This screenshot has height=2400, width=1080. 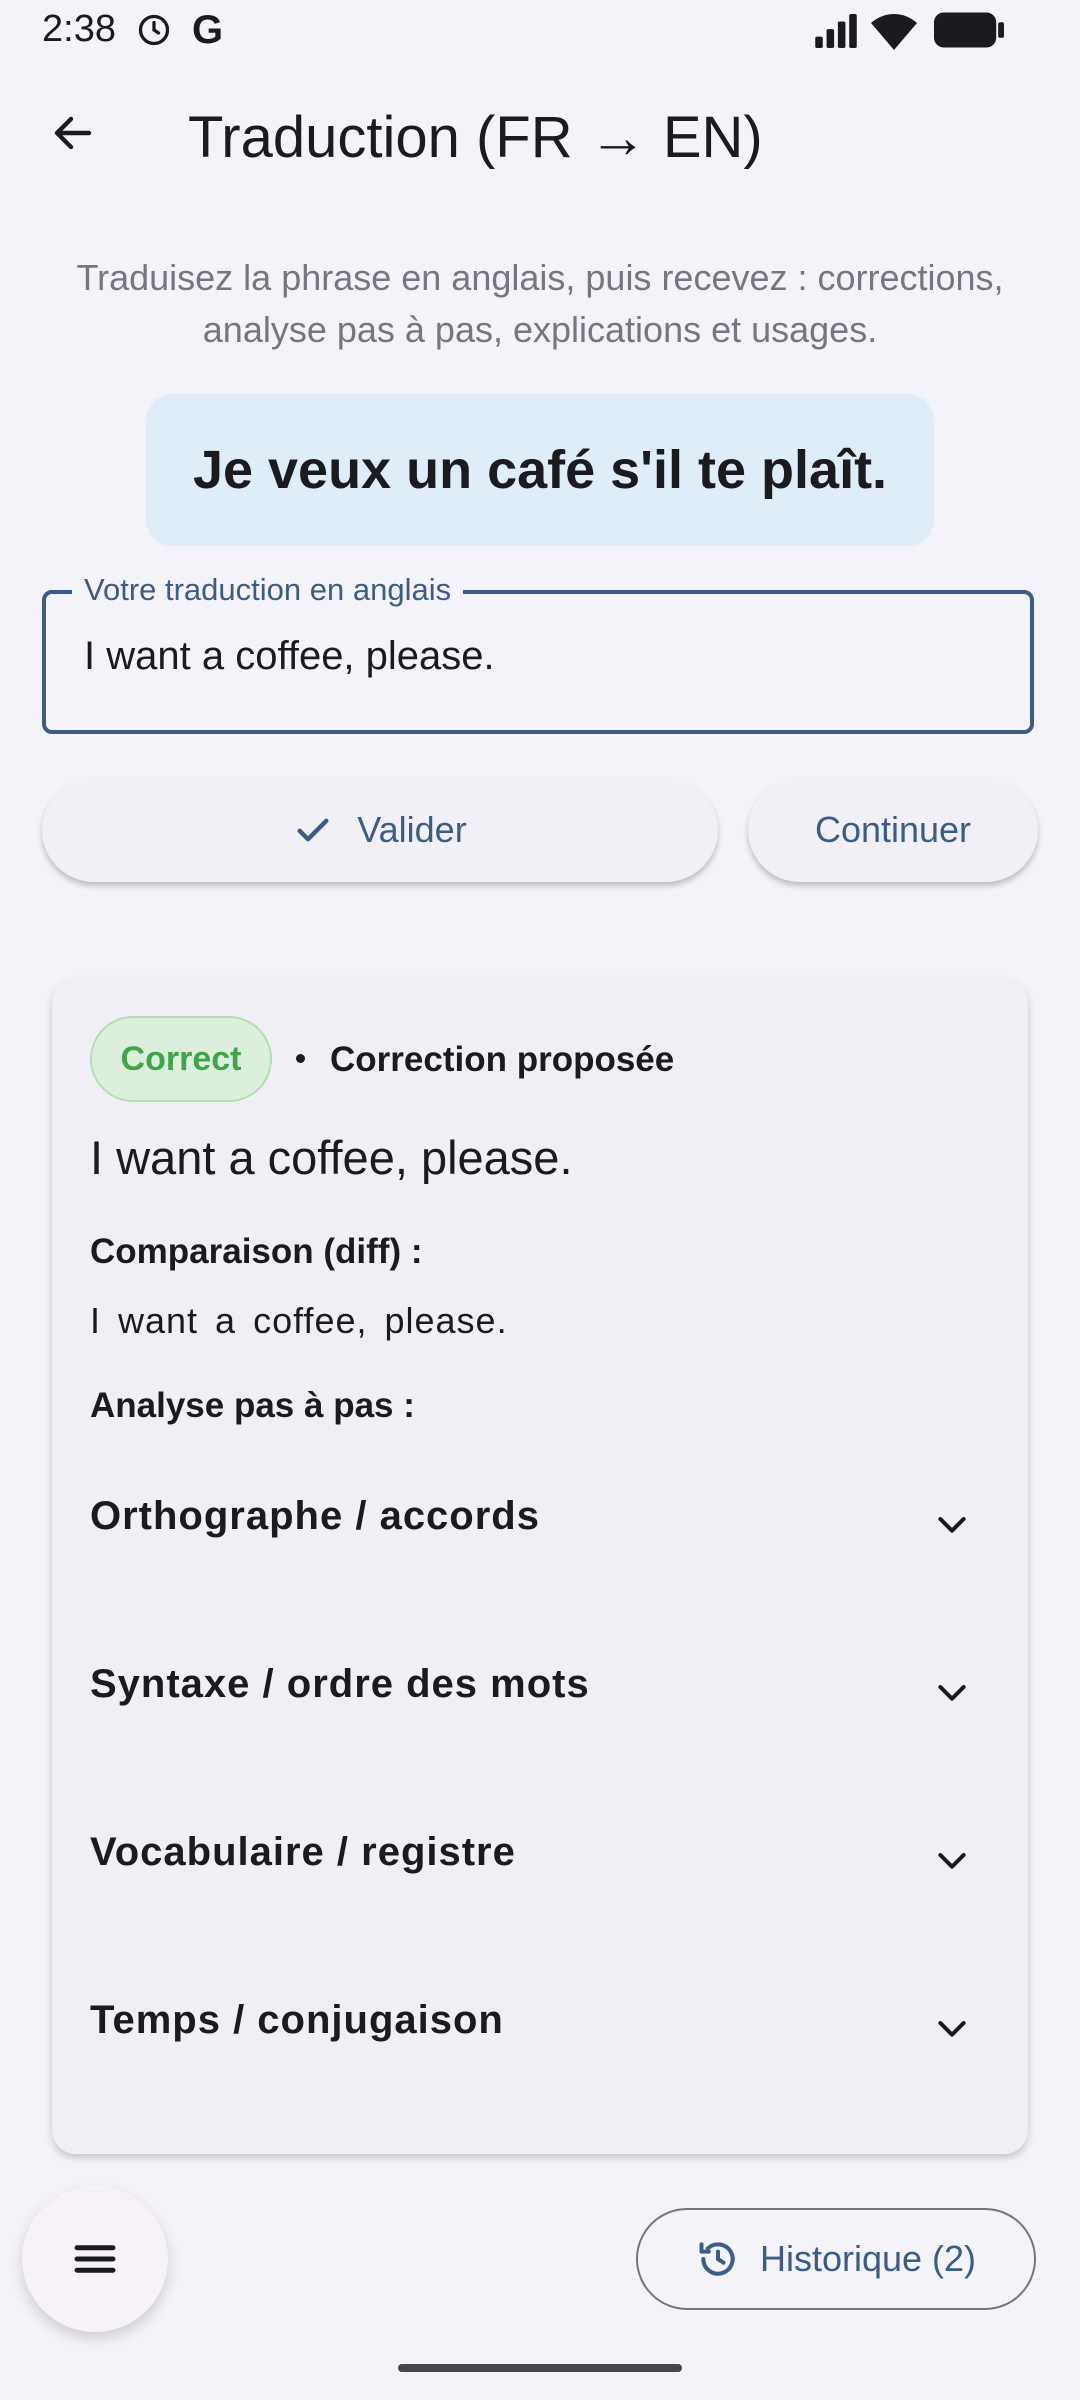 What do you see at coordinates (540, 2368) in the screenshot?
I see `home-indicator` at bounding box center [540, 2368].